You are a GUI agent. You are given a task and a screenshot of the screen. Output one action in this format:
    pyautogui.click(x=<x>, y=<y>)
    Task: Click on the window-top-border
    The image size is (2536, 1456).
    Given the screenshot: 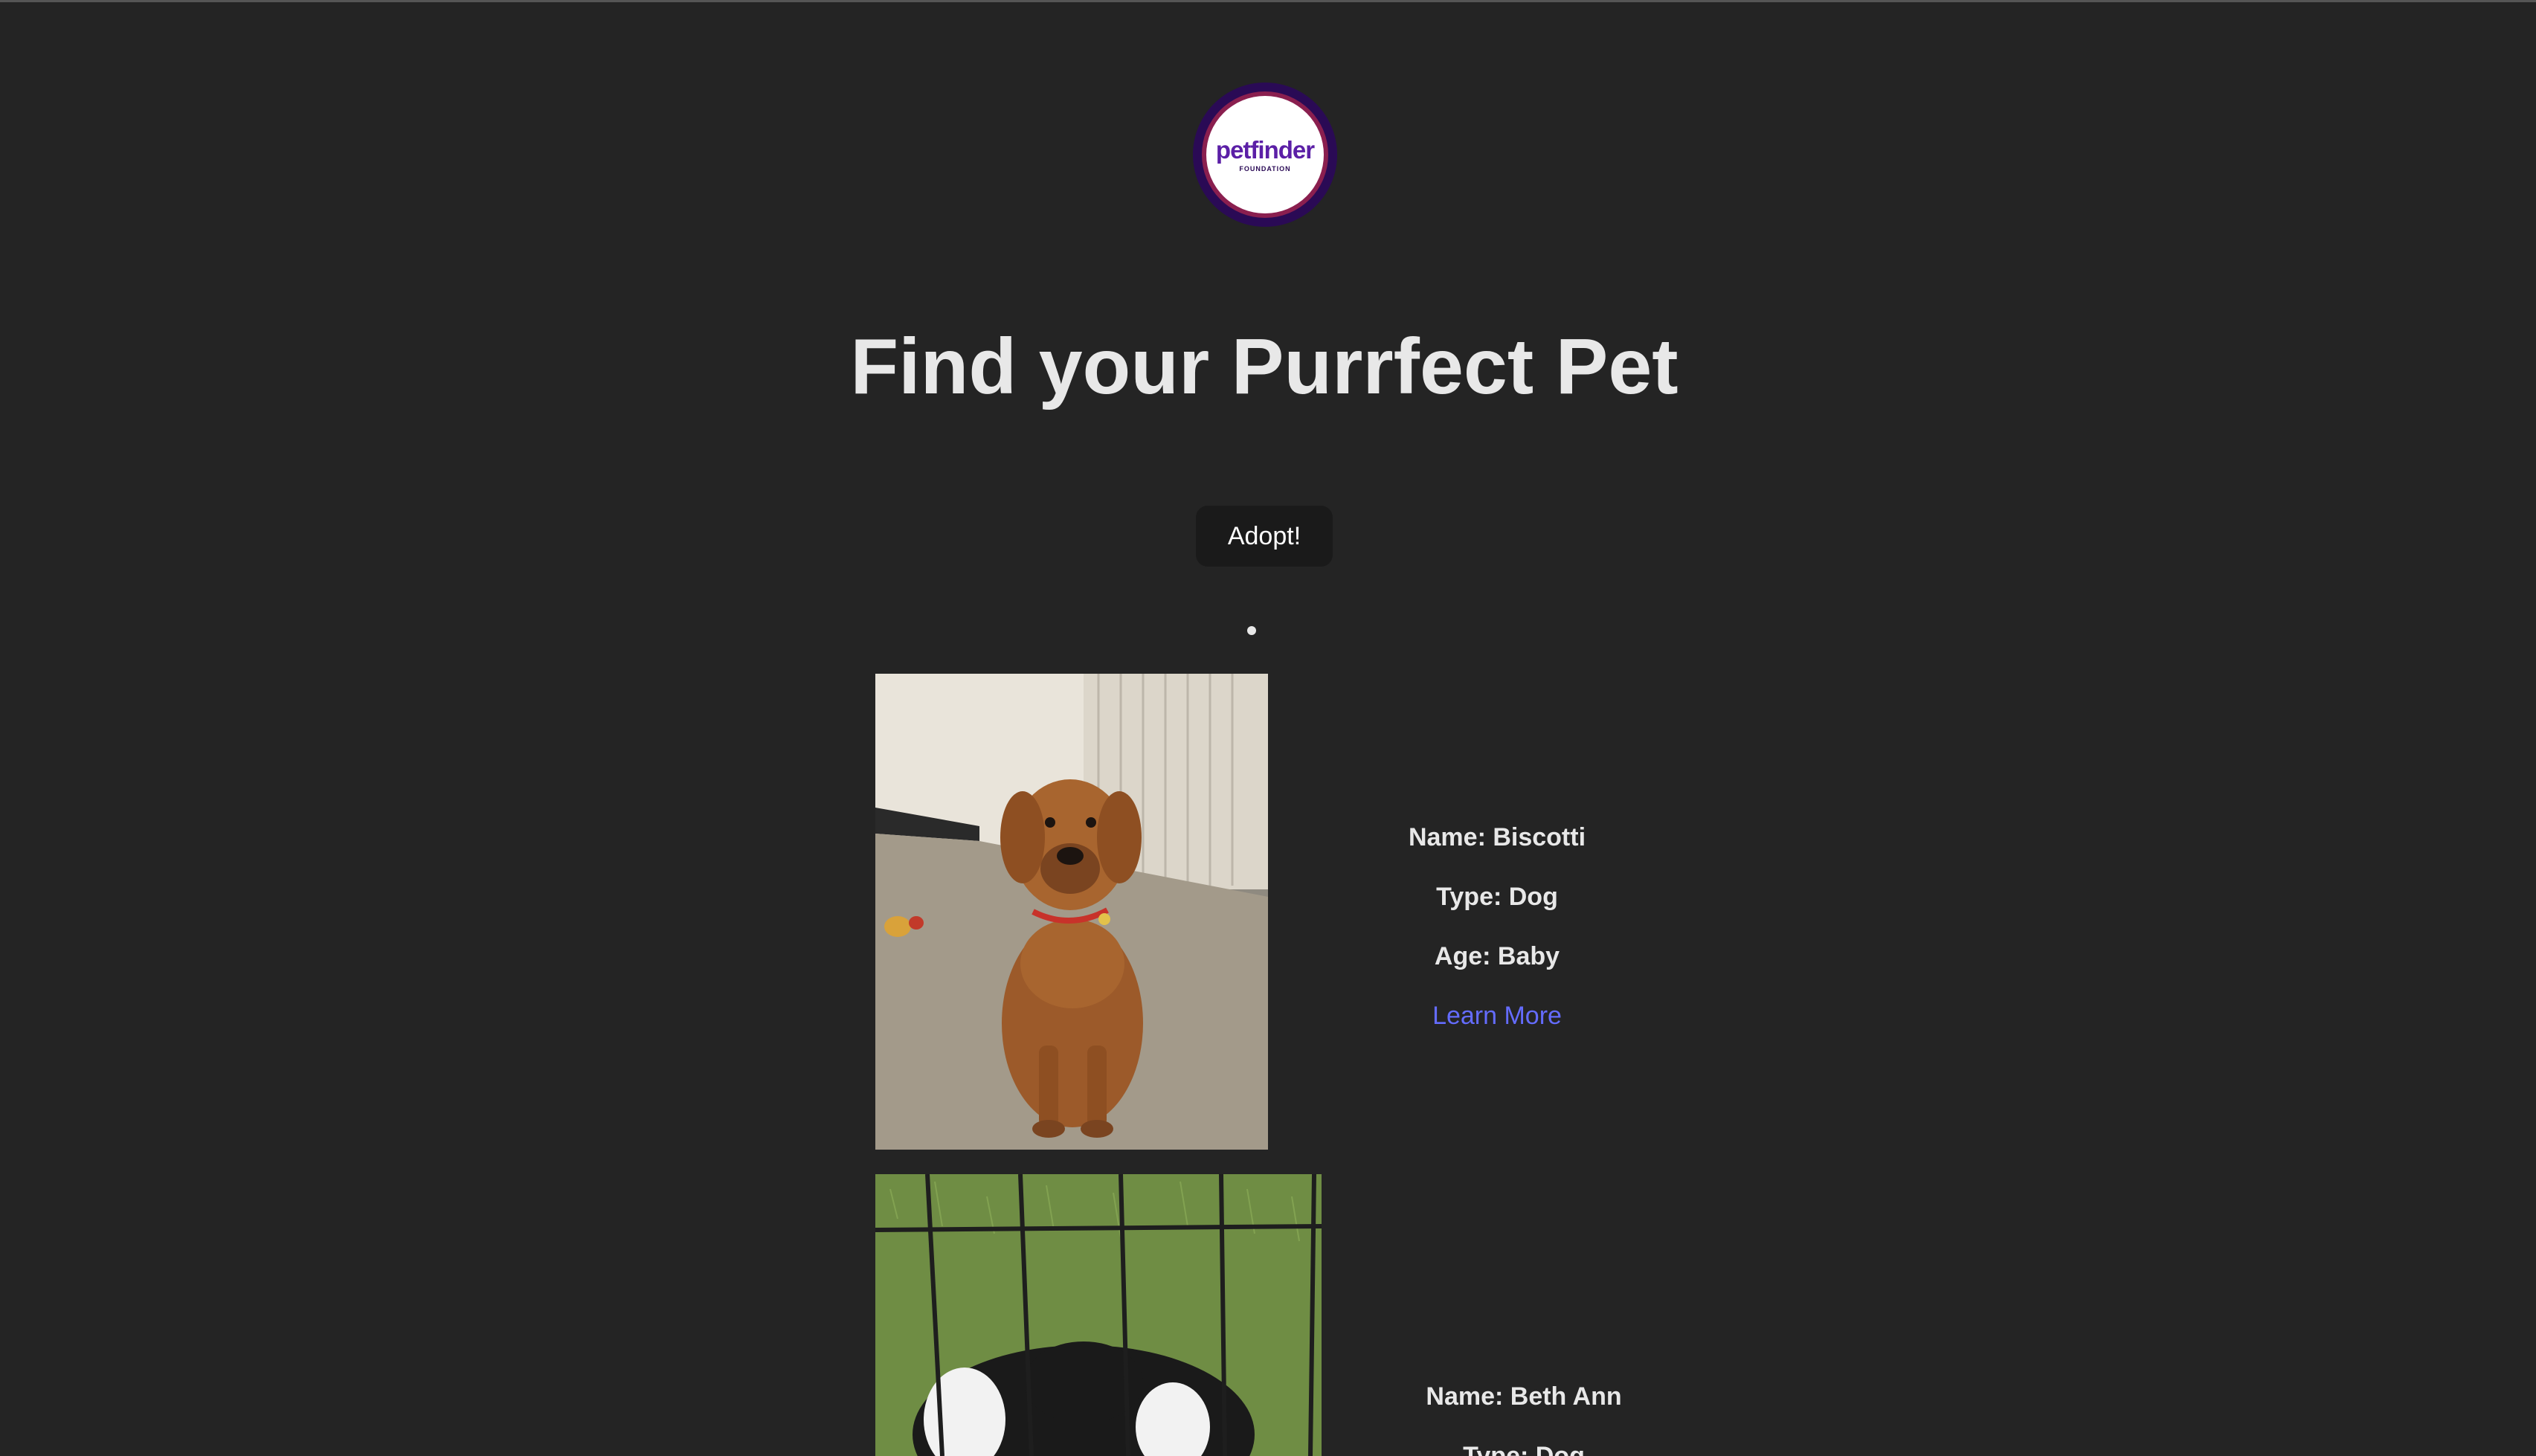 What is the action you would take?
    pyautogui.click(x=1268, y=1)
    